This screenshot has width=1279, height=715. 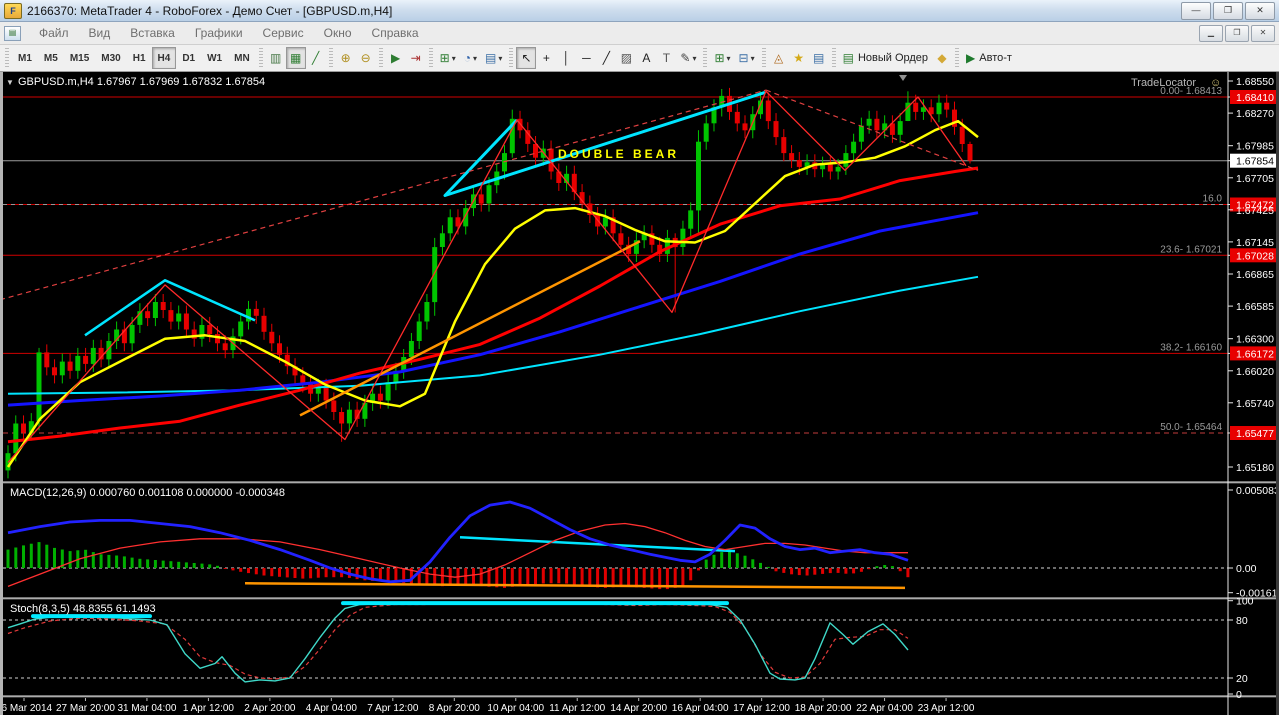 I want to click on svg-text: 1.65180, so click(x=1255, y=468).